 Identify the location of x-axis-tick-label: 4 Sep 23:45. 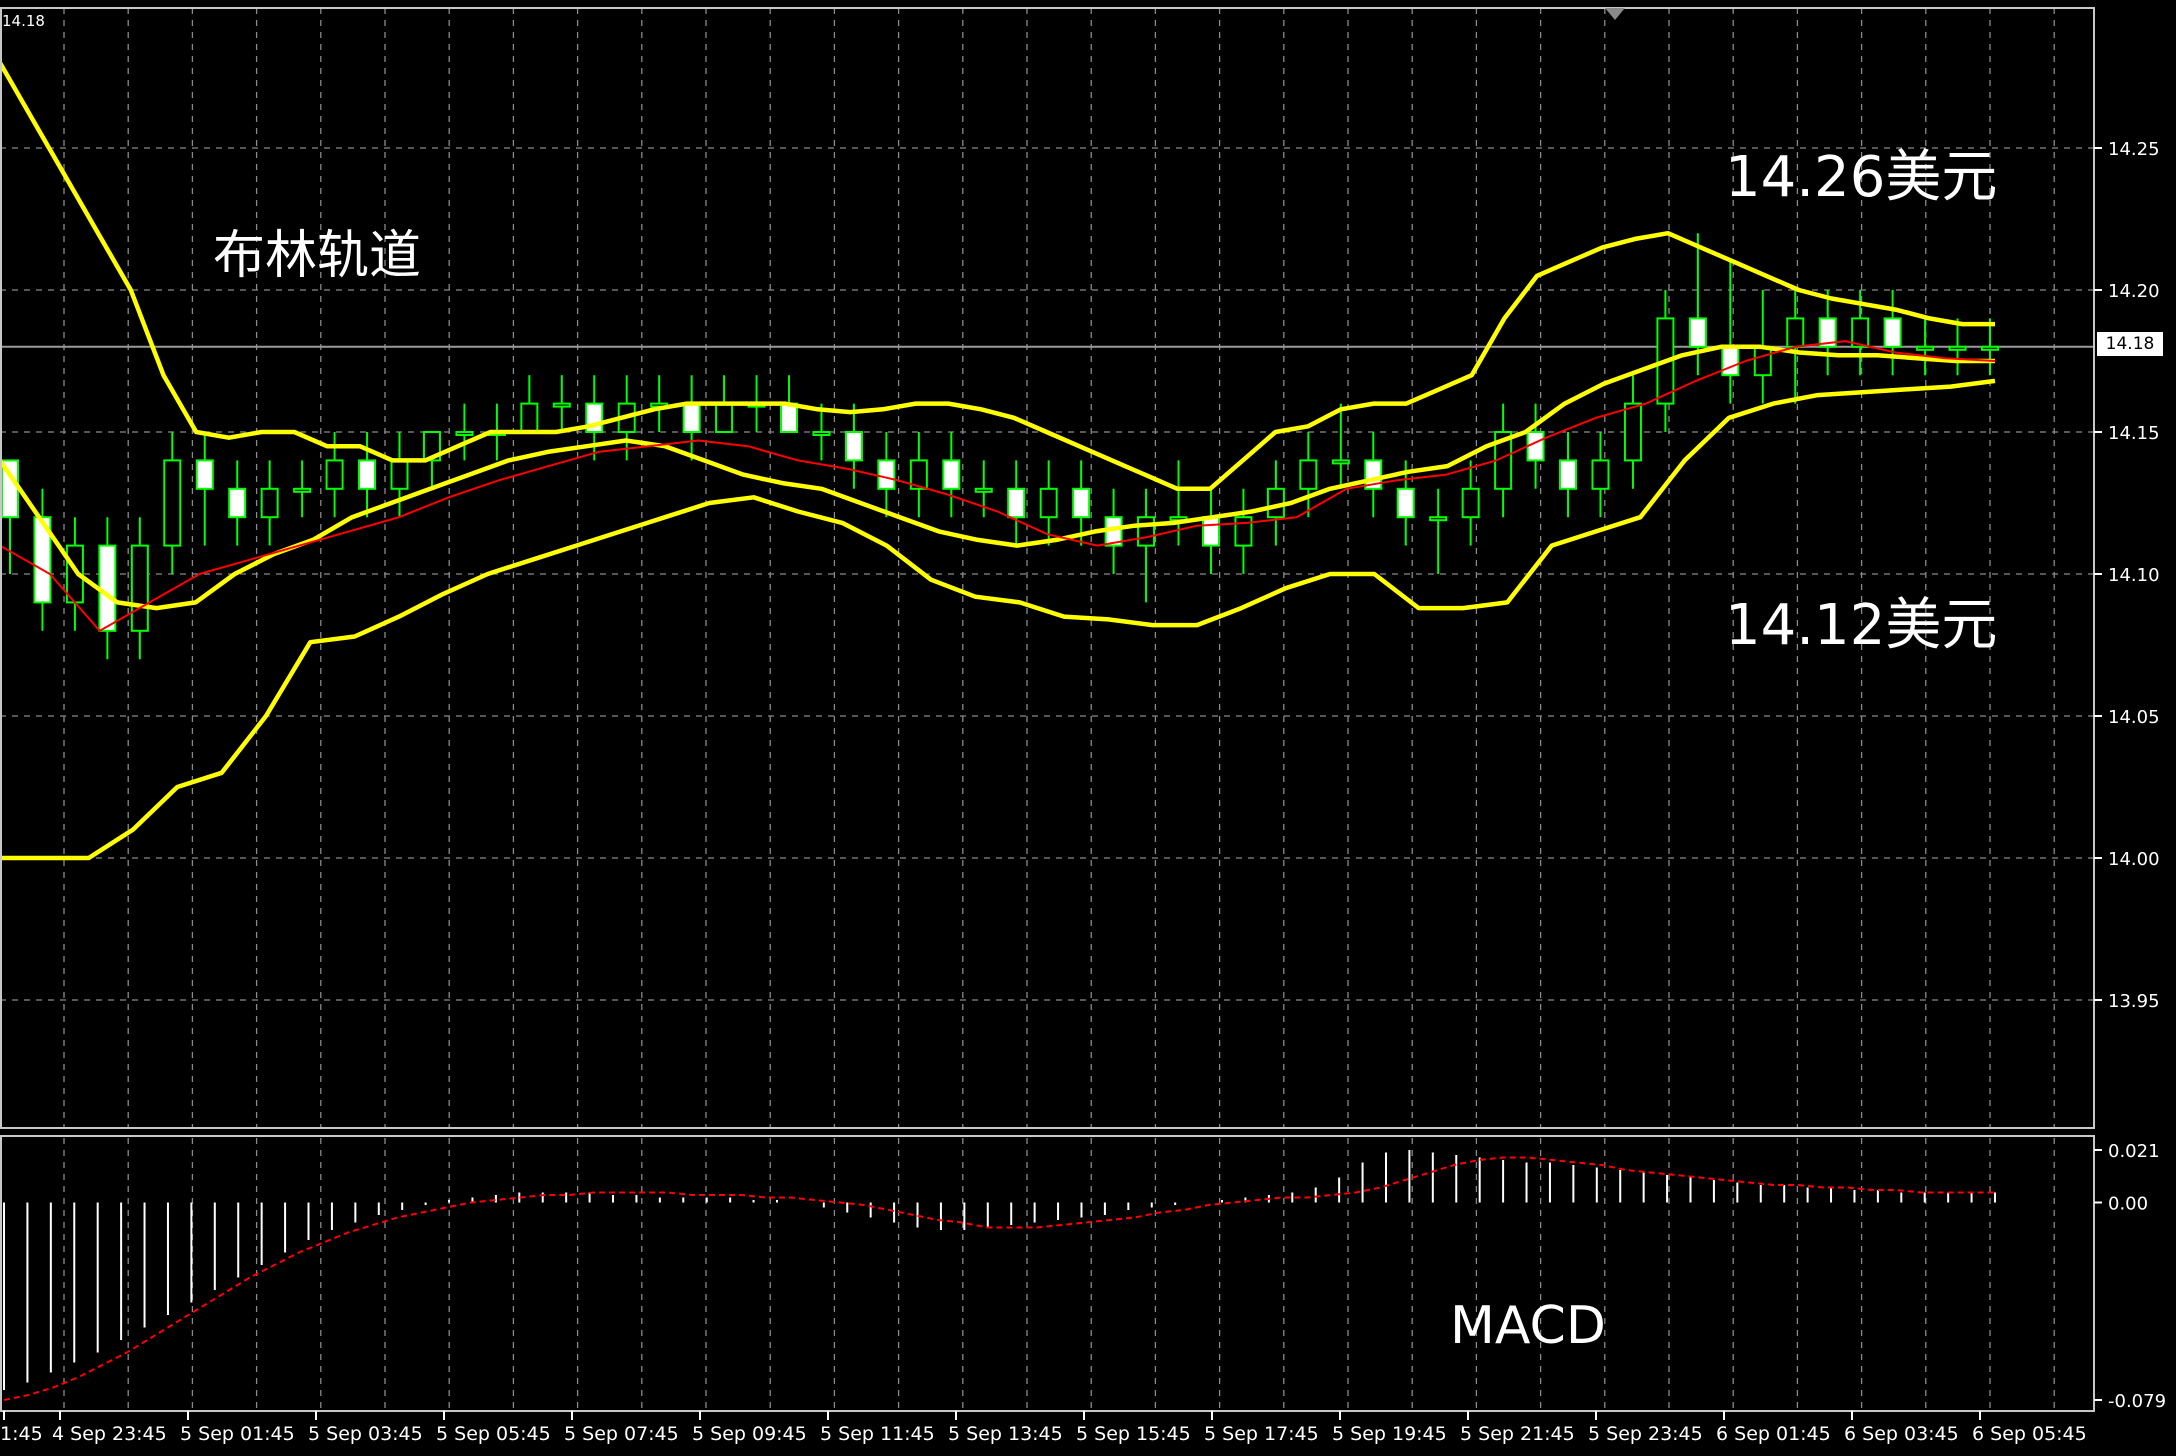
(109, 1434).